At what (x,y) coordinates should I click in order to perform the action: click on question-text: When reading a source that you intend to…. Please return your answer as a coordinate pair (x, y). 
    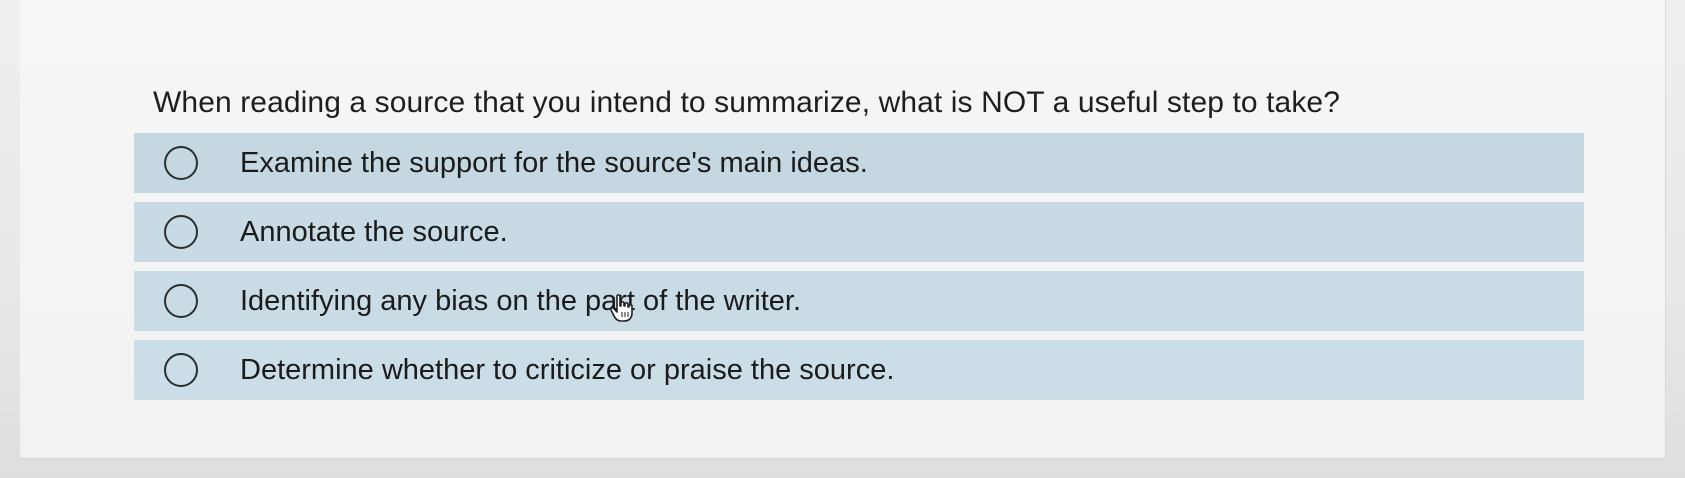
    Looking at the image, I should click on (746, 102).